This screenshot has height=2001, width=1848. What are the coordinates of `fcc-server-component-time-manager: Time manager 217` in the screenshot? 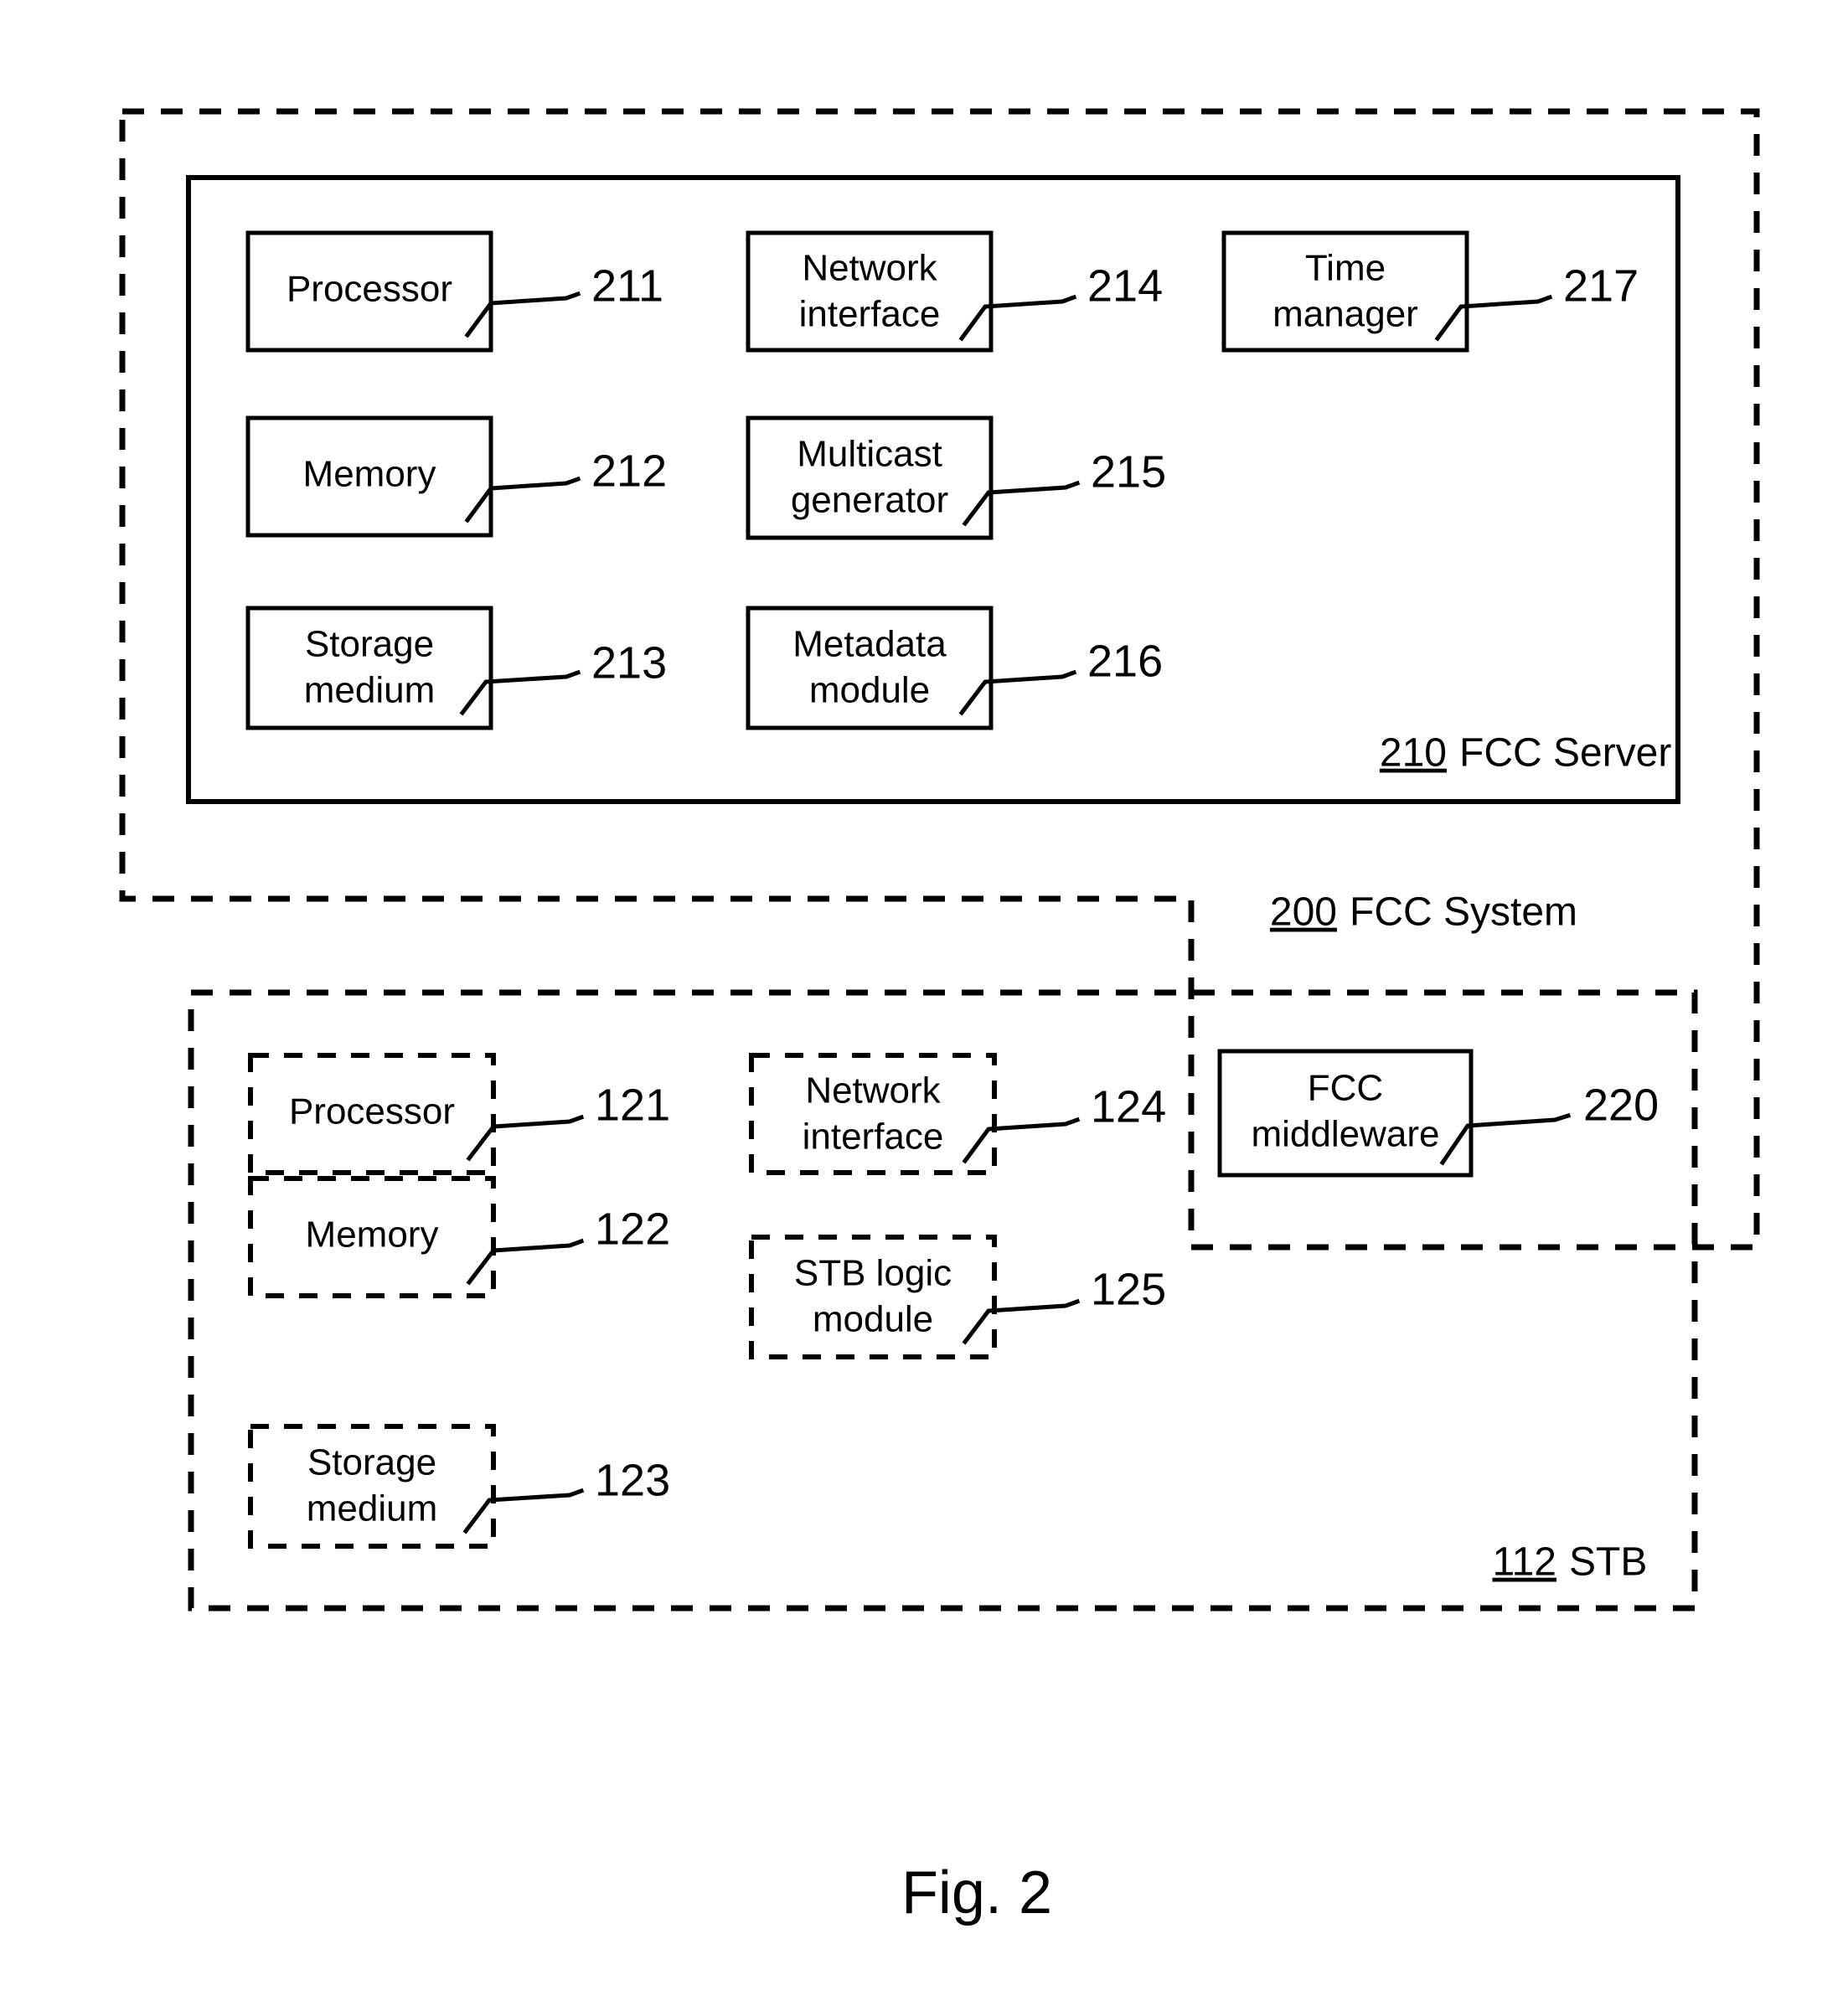 It's located at (1430, 291).